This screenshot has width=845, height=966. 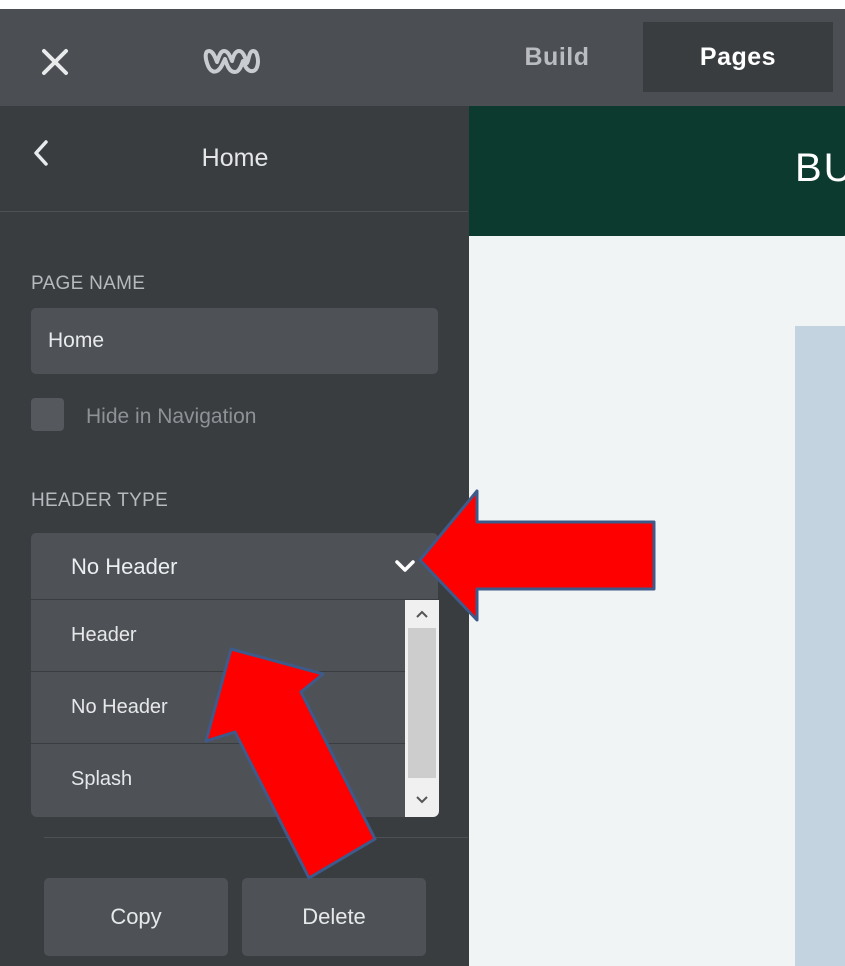 I want to click on page-title: Home, so click(x=235, y=158).